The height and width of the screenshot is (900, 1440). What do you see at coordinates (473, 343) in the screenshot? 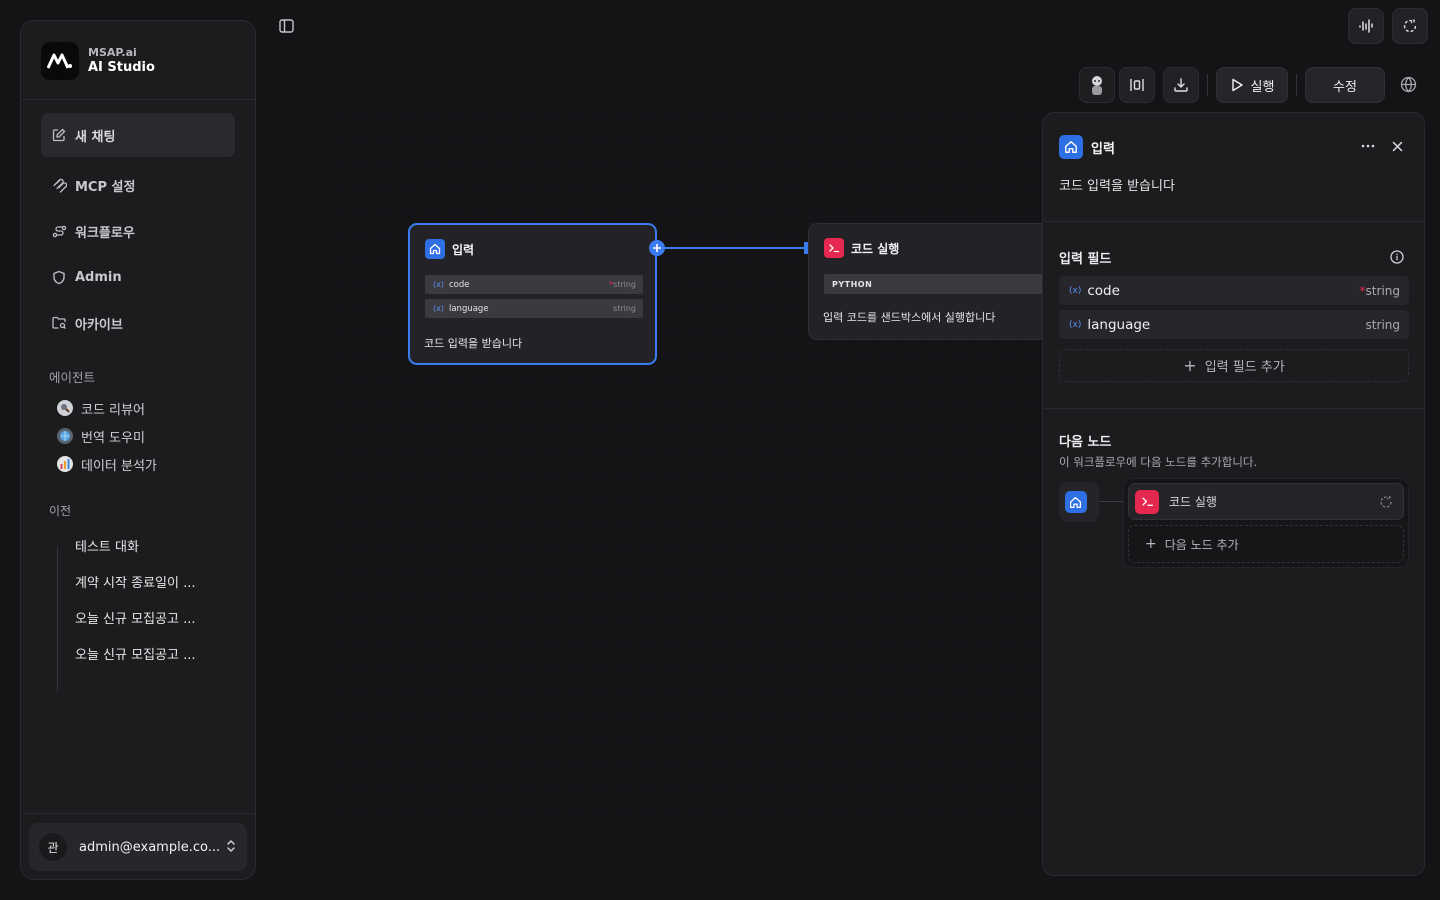
I see `node-description: 코드 입력을 받습니다` at bounding box center [473, 343].